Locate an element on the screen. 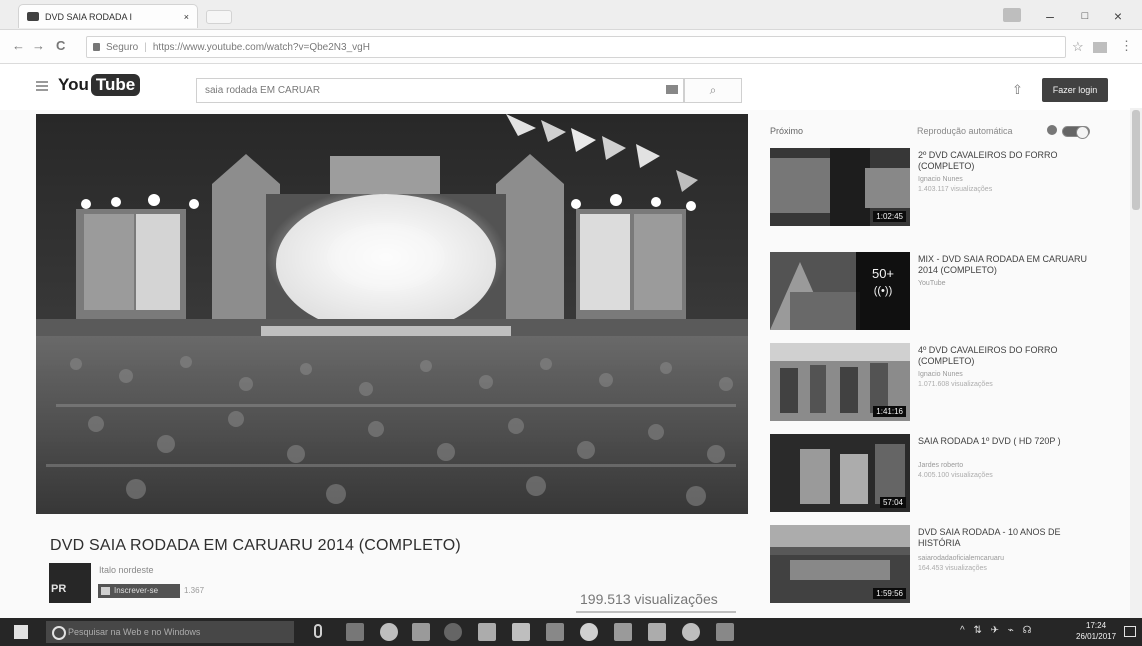  bookmark-star-icon: ☆ is located at coordinates (1078, 47).